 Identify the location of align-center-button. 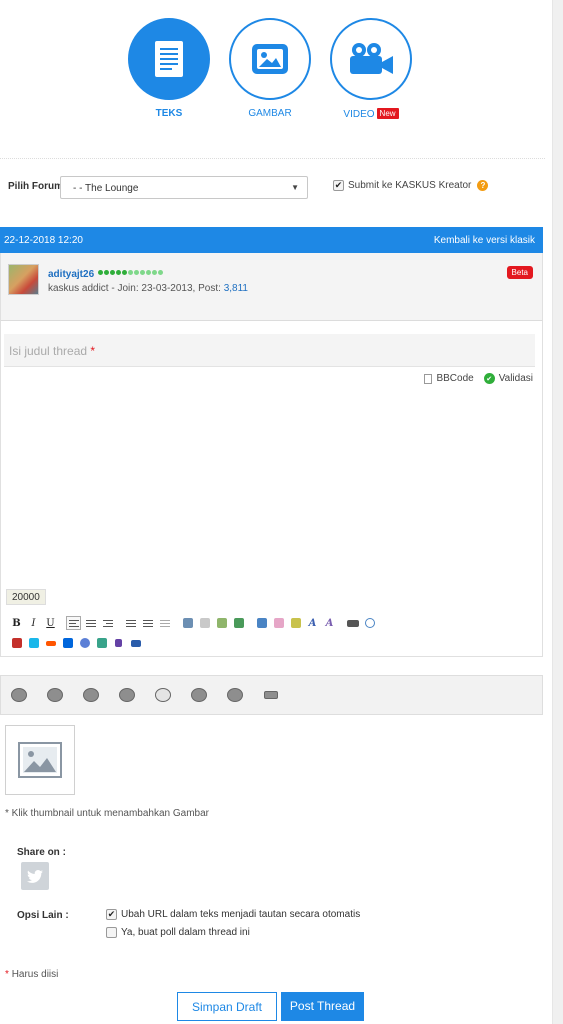
(90, 623).